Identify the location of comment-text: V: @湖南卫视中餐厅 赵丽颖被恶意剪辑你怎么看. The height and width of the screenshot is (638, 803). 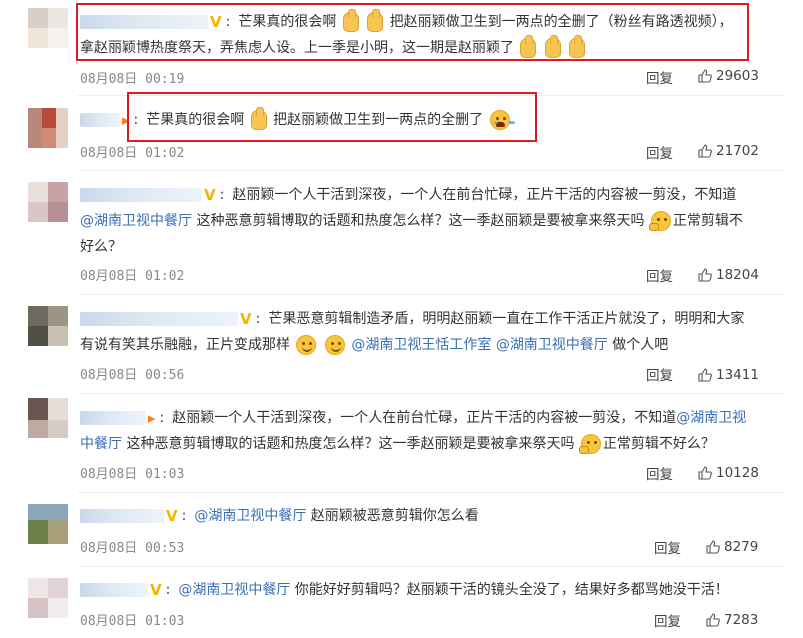
(426, 516).